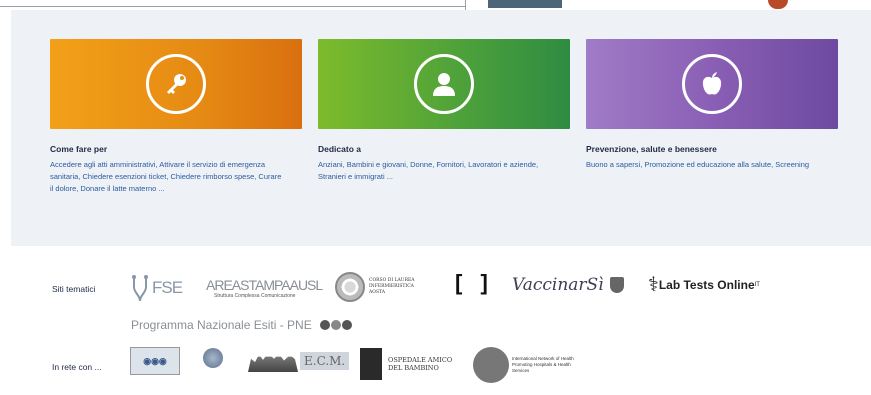 The width and height of the screenshot is (871, 395). I want to click on pne-logo: Programma Nazionale Esiti - PNE, so click(242, 325).